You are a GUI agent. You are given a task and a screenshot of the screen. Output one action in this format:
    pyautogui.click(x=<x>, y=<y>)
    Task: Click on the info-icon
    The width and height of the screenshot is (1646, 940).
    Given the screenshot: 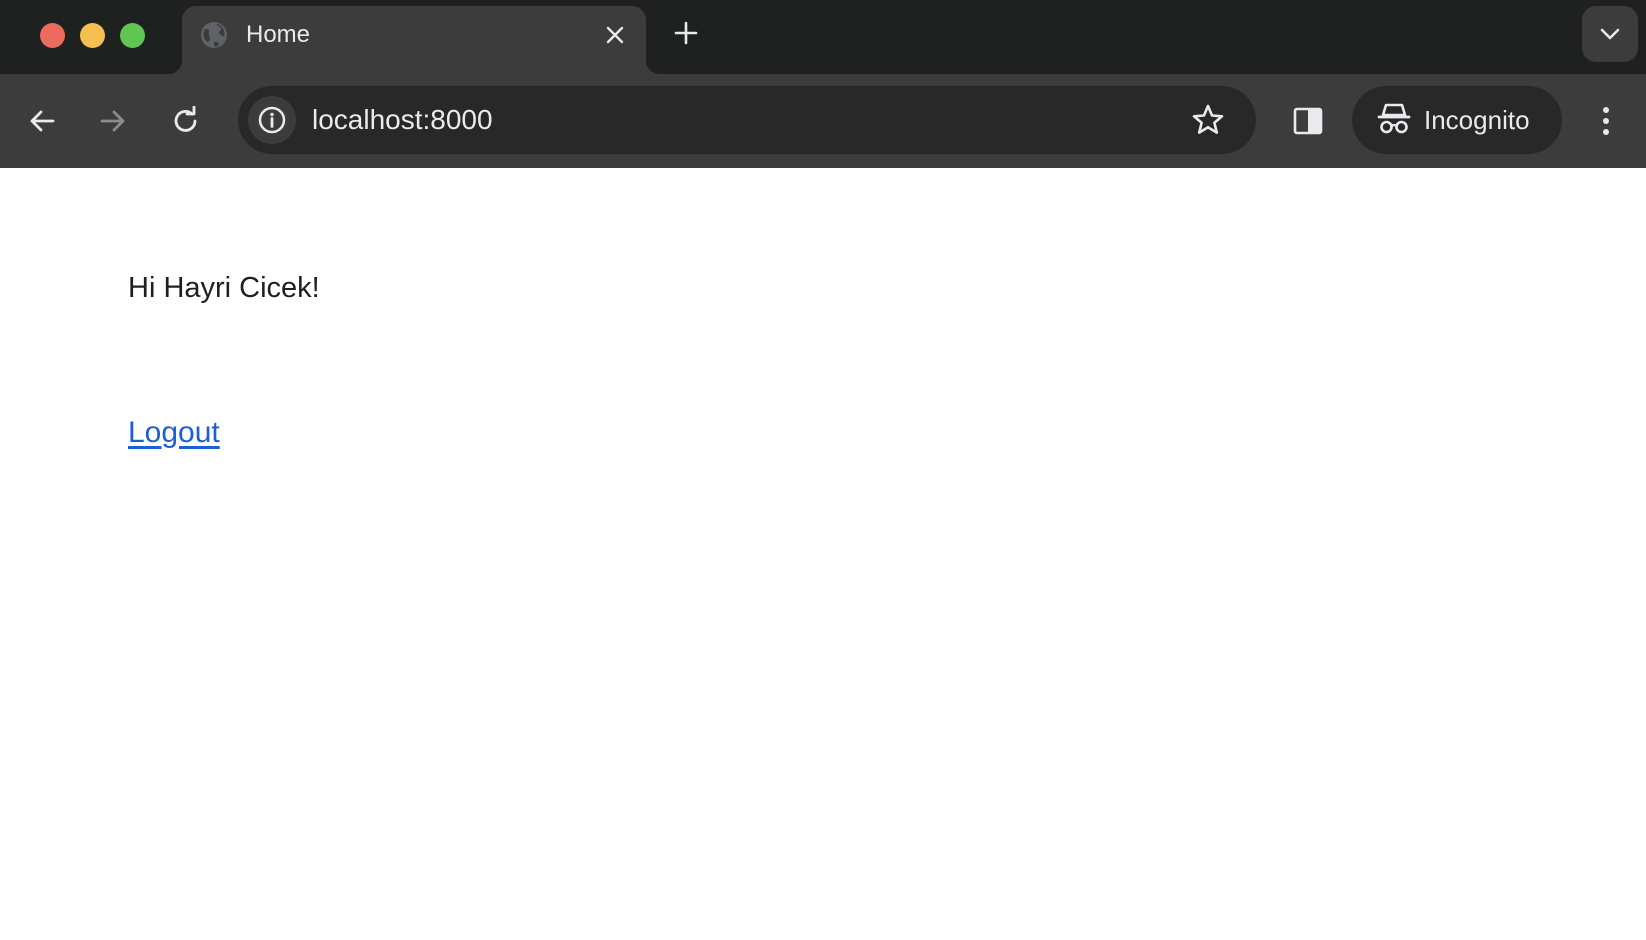 What is the action you would take?
    pyautogui.click(x=272, y=120)
    